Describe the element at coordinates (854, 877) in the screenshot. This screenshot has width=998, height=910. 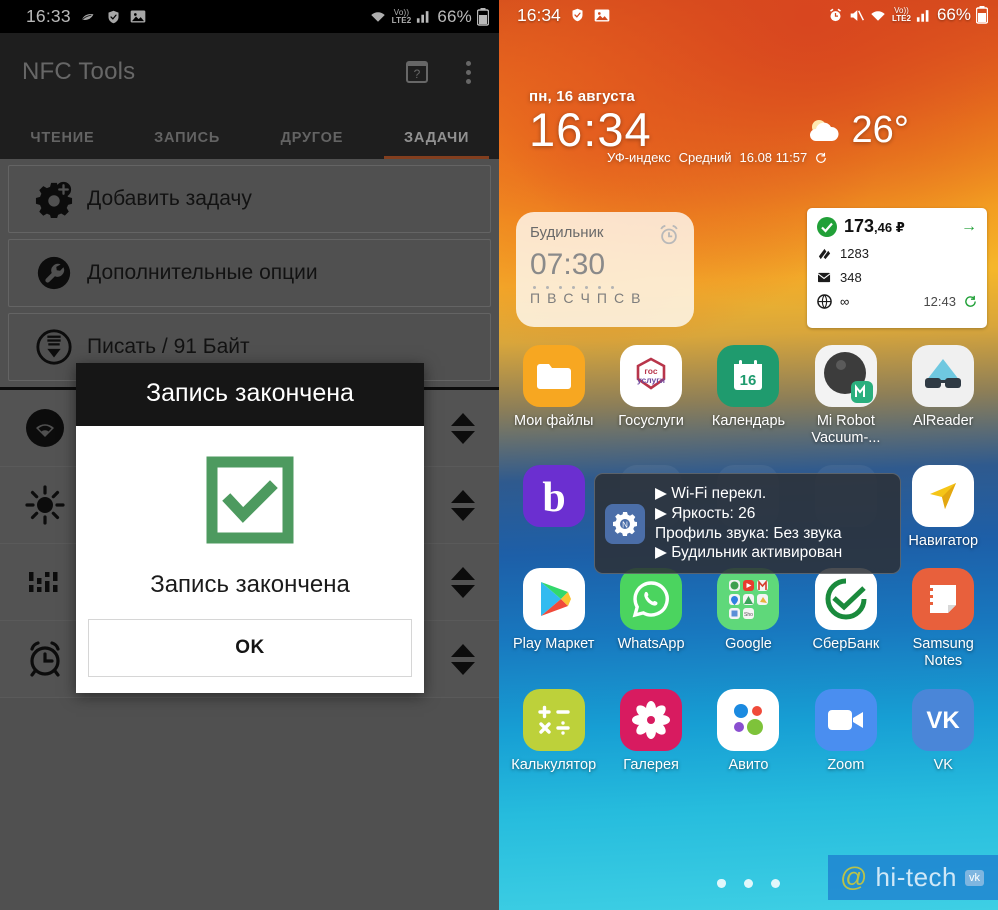
I see `at-icon: @` at that location.